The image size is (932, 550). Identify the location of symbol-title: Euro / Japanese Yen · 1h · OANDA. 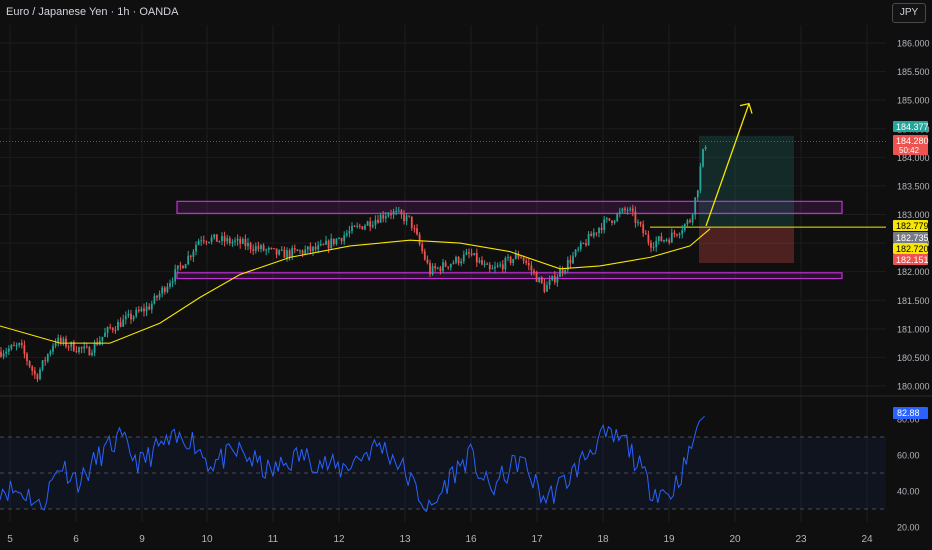
(92, 12).